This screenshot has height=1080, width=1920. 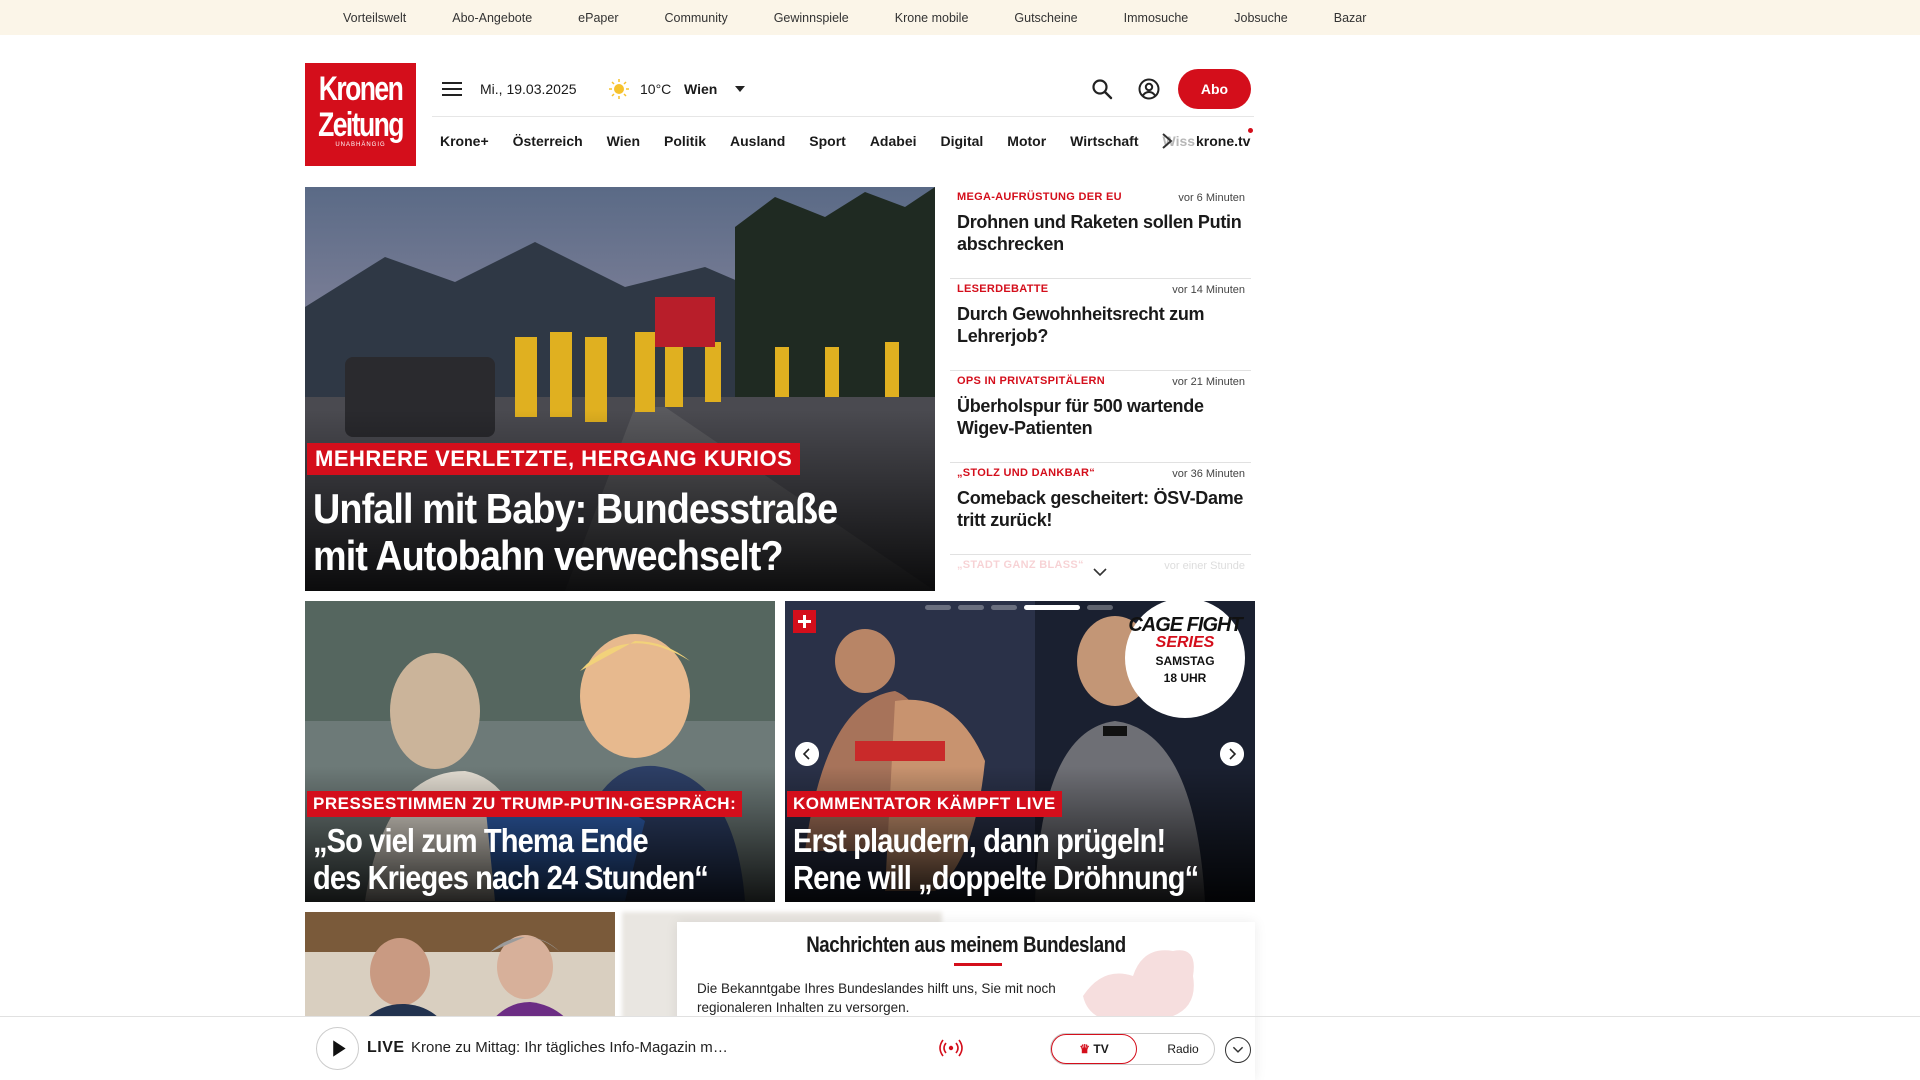 What do you see at coordinates (1104, 141) in the screenshot?
I see `nav-item-wirtschaft: Wirtschaft` at bounding box center [1104, 141].